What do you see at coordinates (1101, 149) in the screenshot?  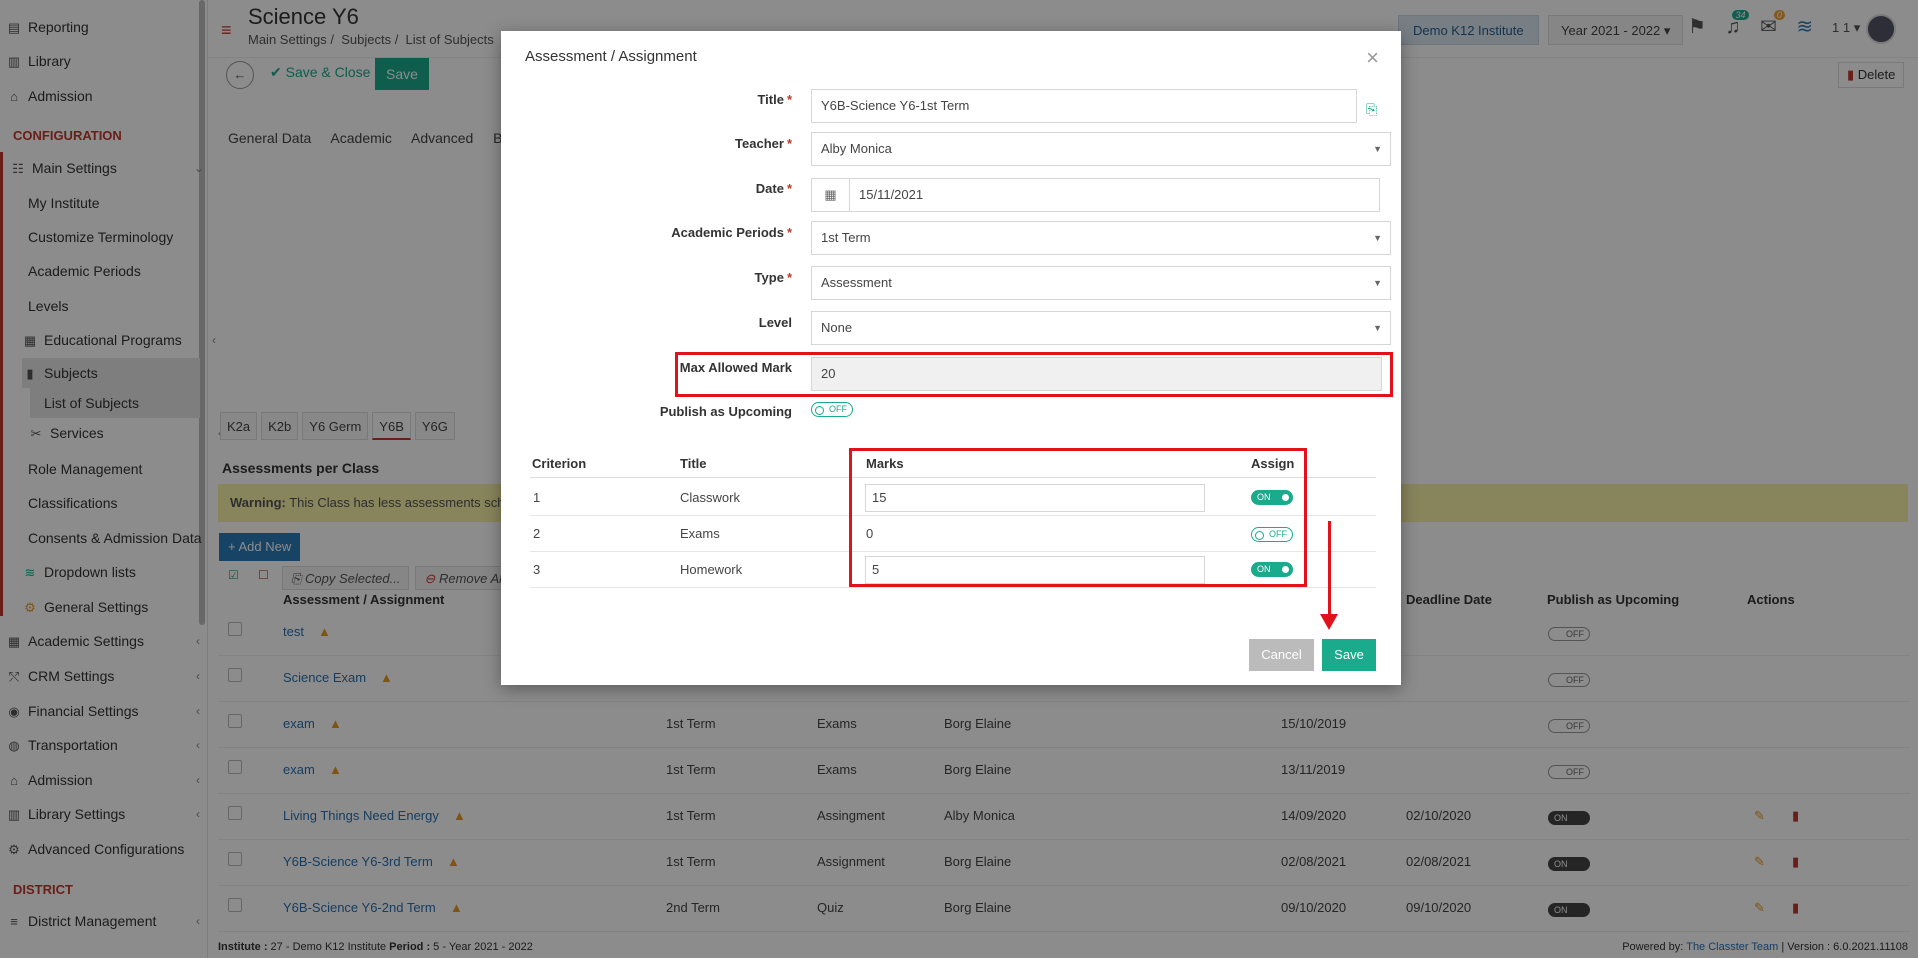 I see `teacher-select: Alby Monica ▼` at bounding box center [1101, 149].